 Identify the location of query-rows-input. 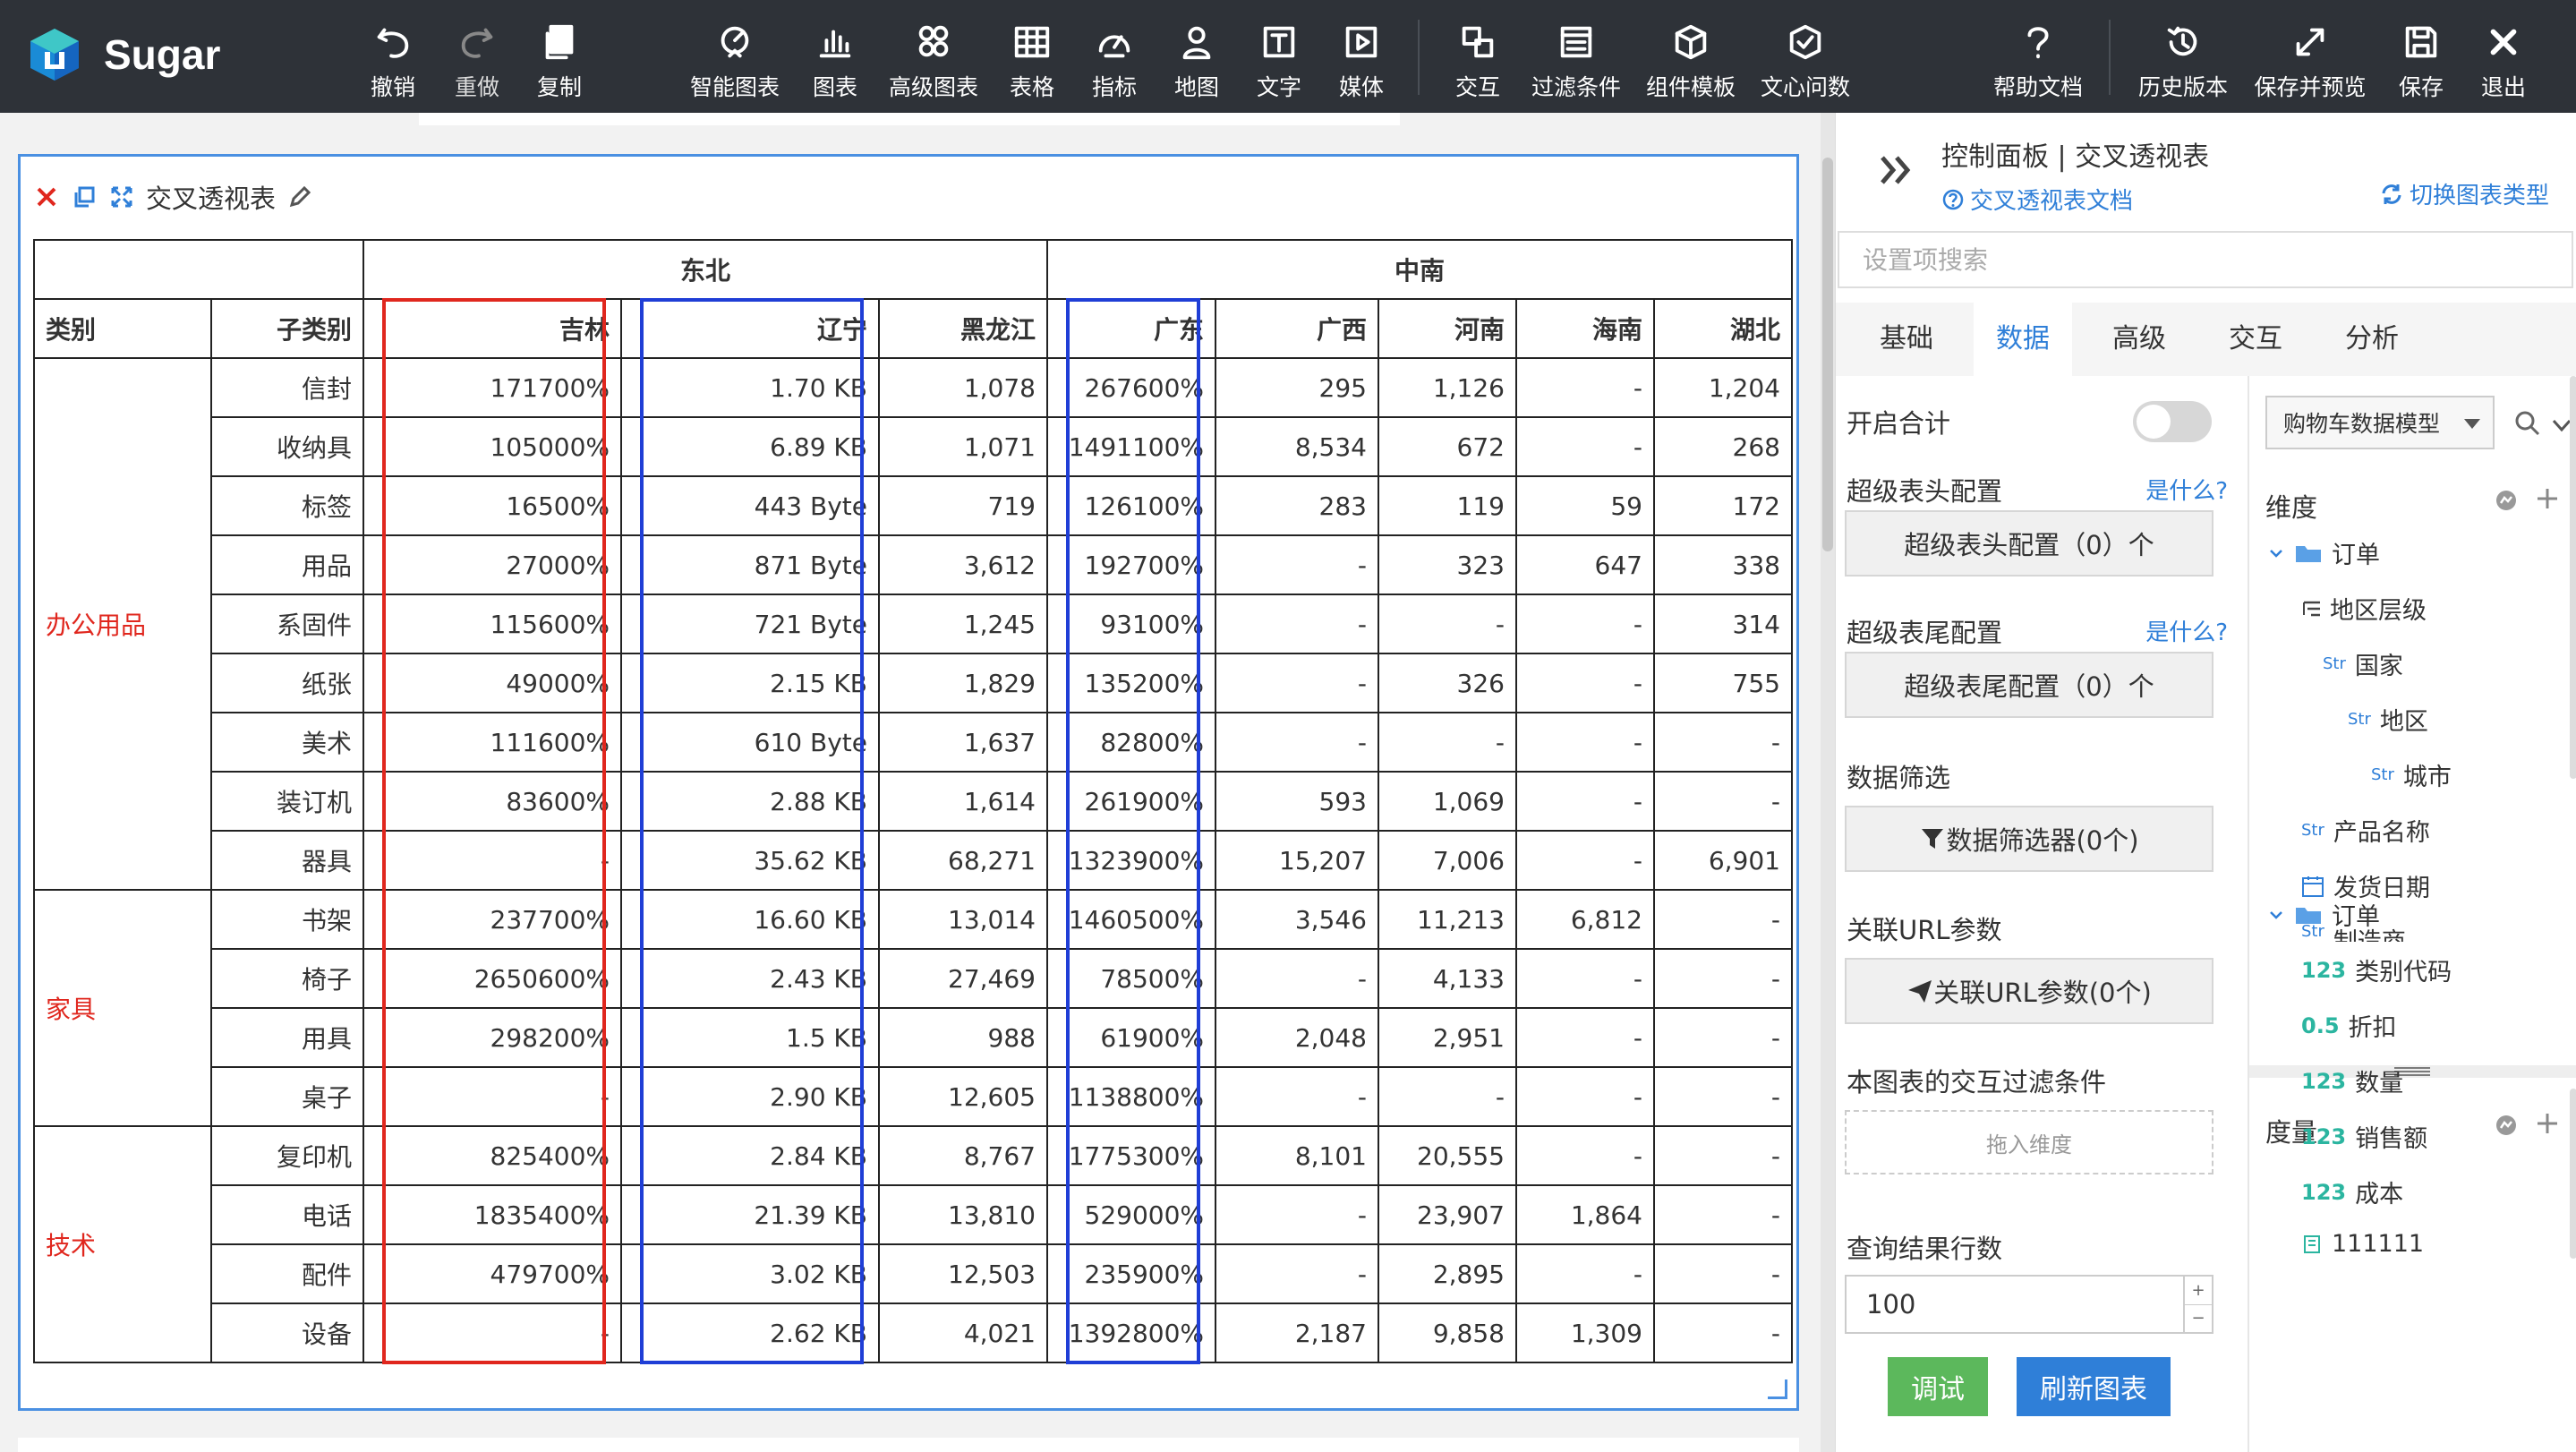
(2015, 1304).